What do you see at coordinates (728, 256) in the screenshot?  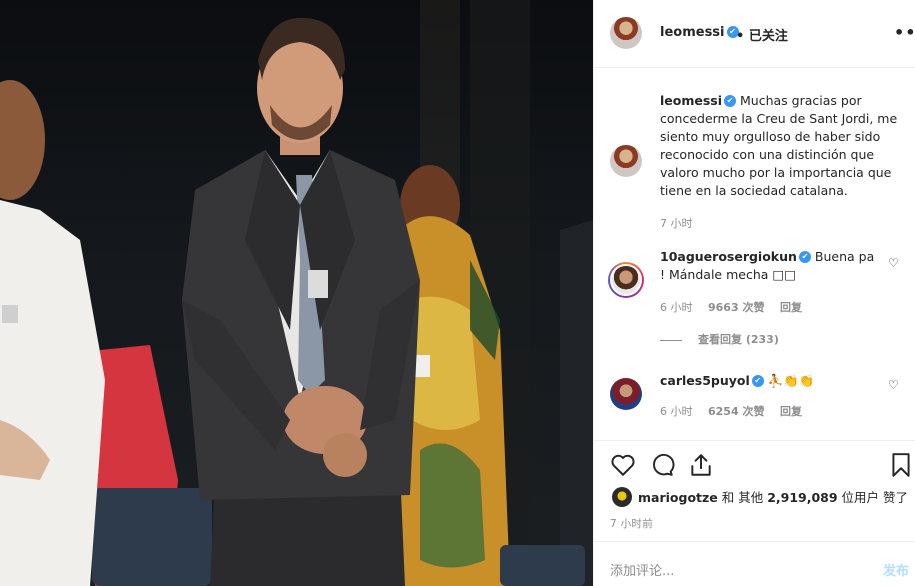 I see `comment-author: 10aguerosergiokun` at bounding box center [728, 256].